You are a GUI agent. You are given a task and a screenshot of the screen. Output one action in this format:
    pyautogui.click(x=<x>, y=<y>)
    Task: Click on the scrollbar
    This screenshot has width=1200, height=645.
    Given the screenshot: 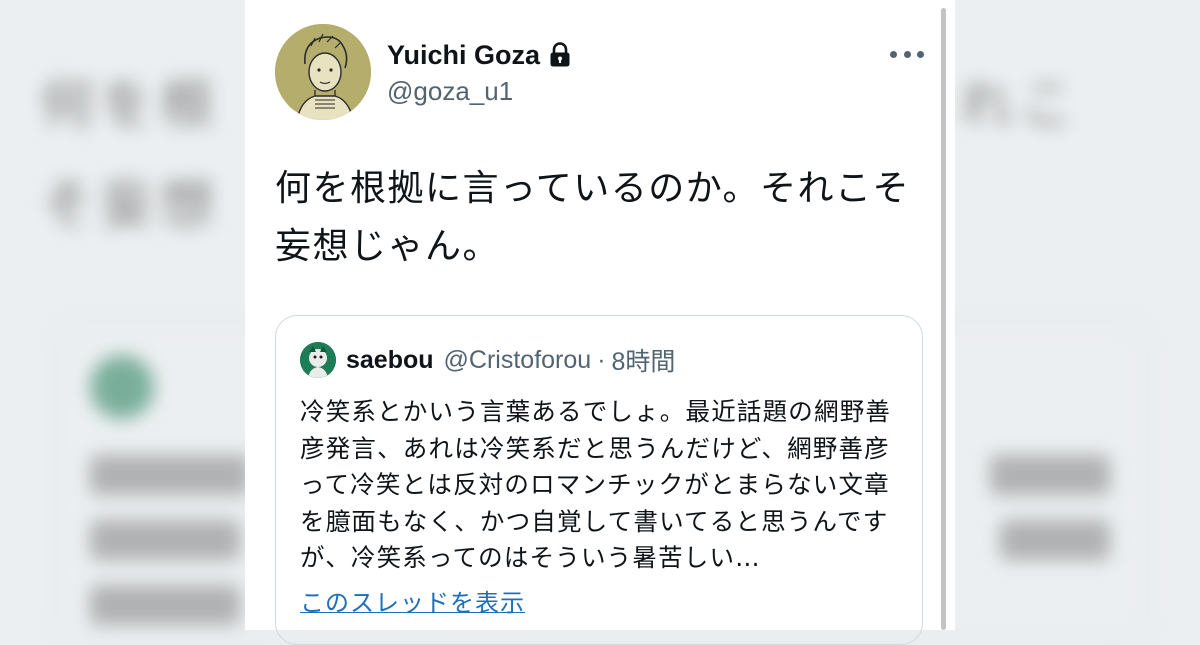 What is the action you would take?
    pyautogui.click(x=943, y=319)
    